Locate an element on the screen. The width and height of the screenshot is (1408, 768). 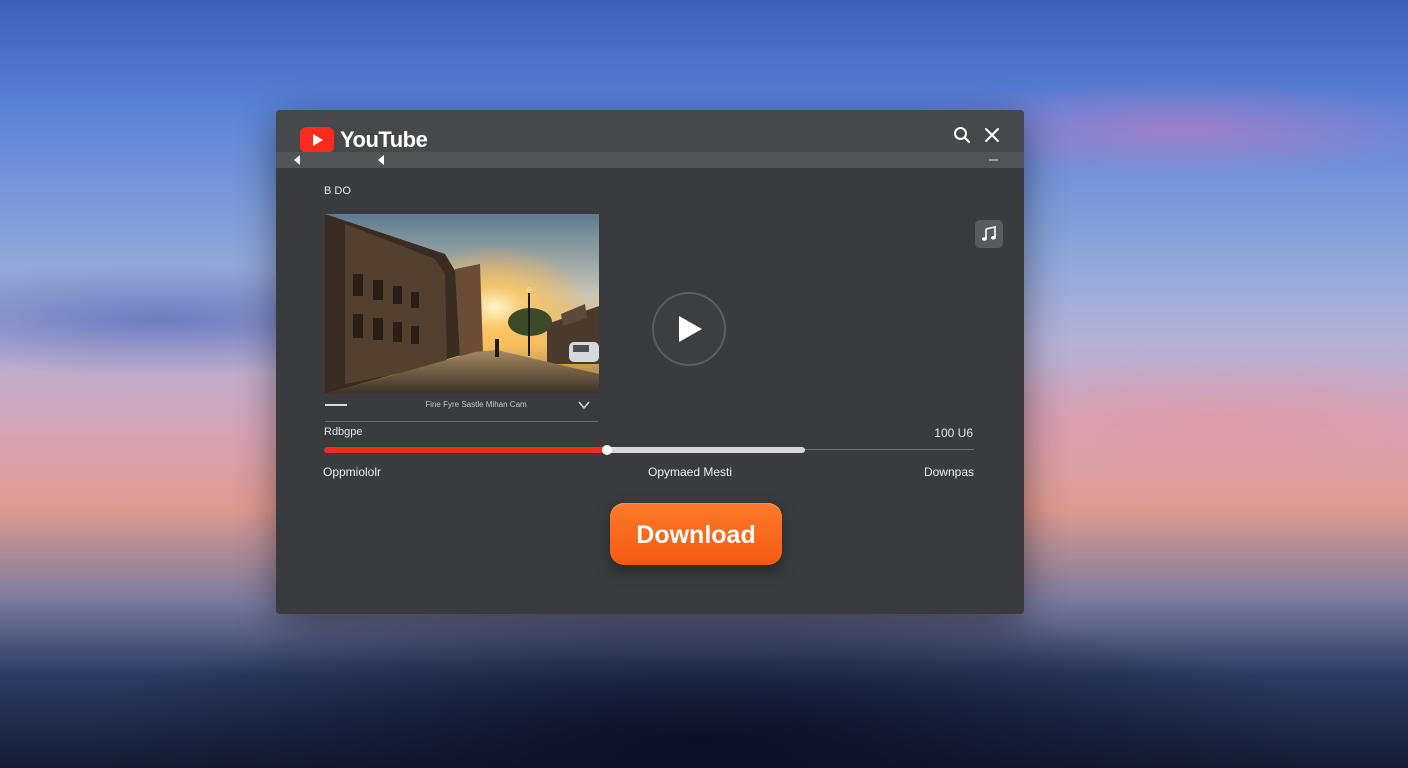
music-note-icon is located at coordinates (989, 233).